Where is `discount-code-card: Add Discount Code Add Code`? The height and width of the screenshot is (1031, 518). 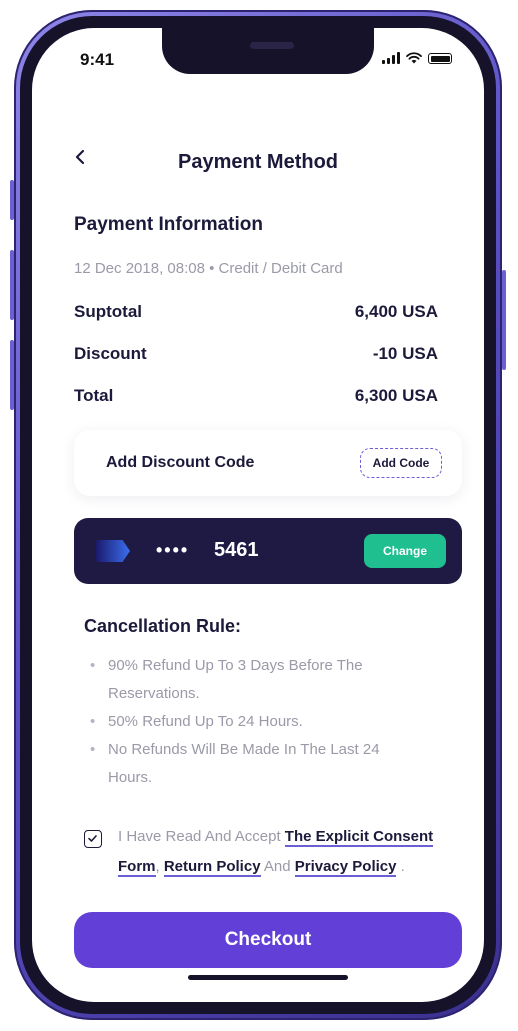 discount-code-card: Add Discount Code Add Code is located at coordinates (268, 463).